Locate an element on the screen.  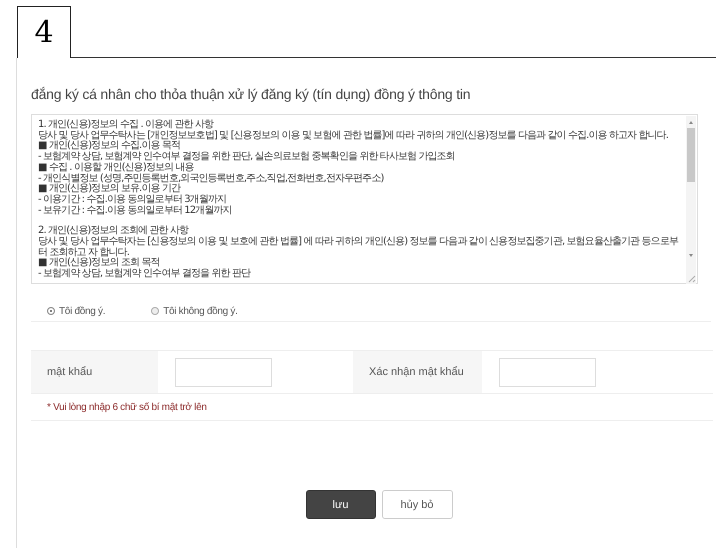
terms-line: - 개인식별정보 (성명,주민등록번호,외국인등록번호,주소,직업,전화번호,전자우편주소) is located at coordinates (211, 179).